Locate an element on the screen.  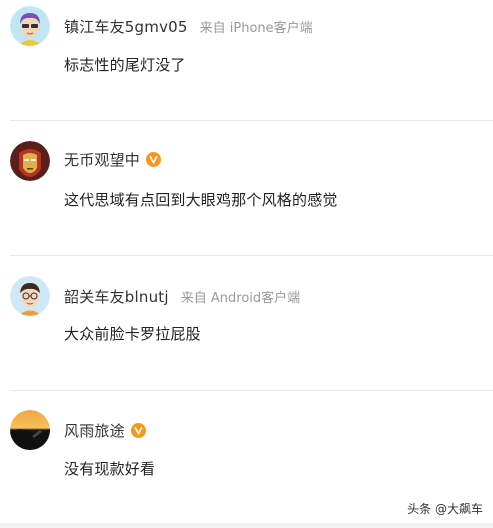
bottom-bar is located at coordinates (246, 525).